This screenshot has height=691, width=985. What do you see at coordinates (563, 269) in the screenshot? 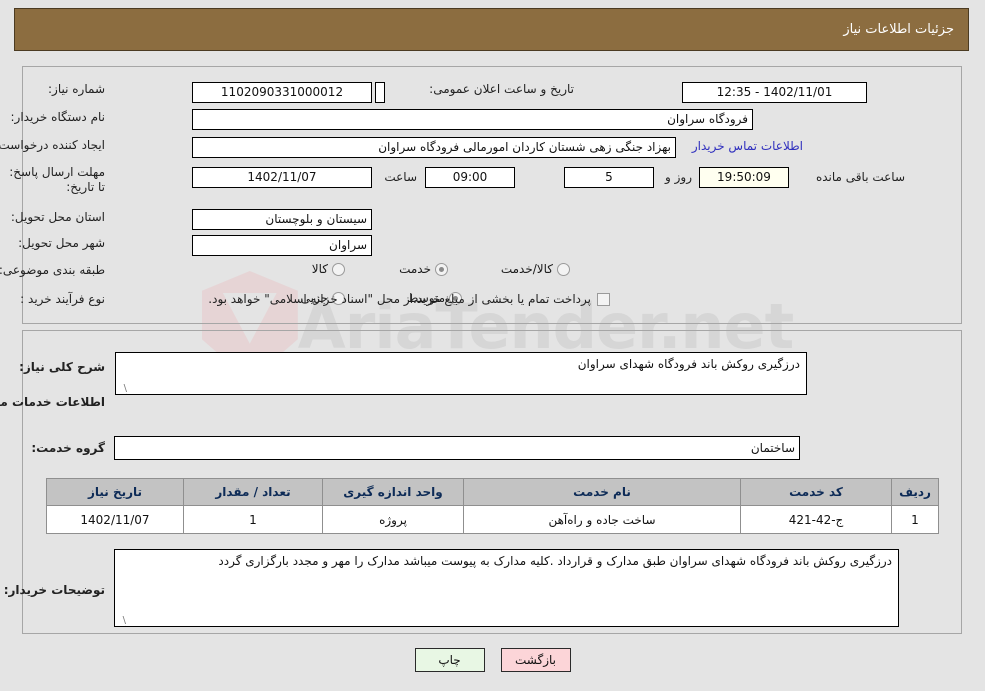
I see `category-radio-kala-khedmat` at bounding box center [563, 269].